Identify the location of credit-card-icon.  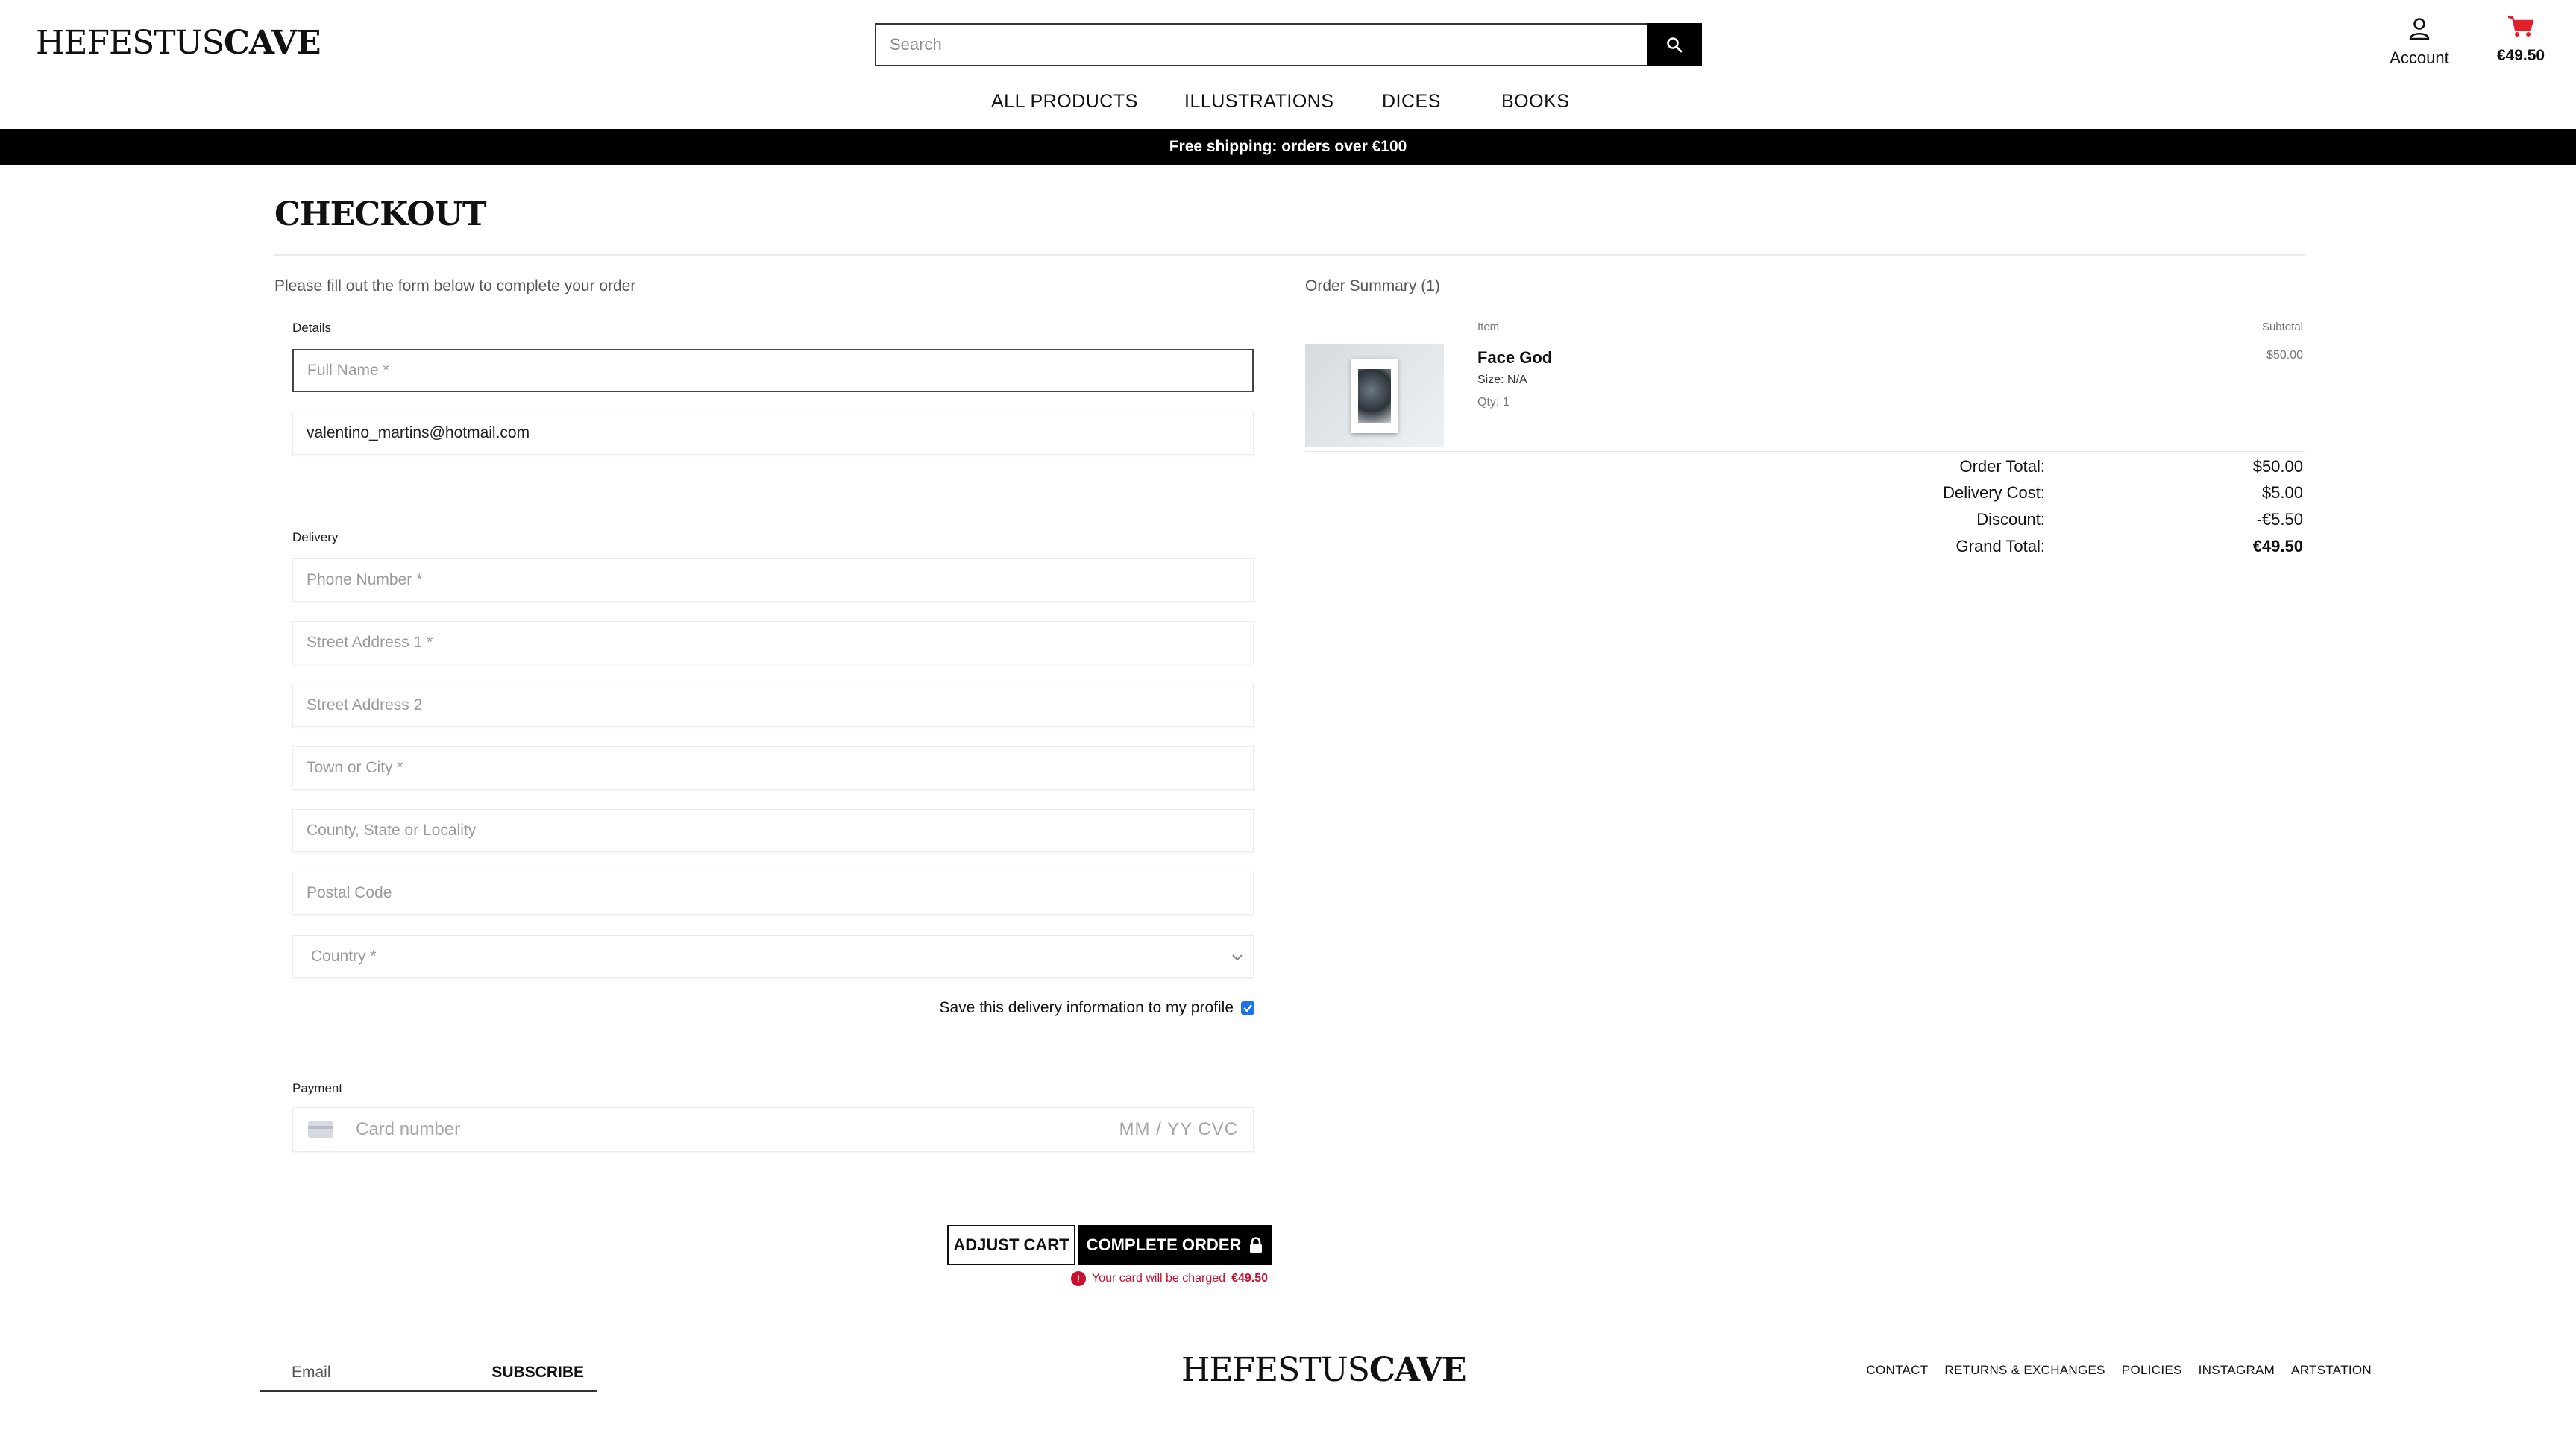
(321, 1129).